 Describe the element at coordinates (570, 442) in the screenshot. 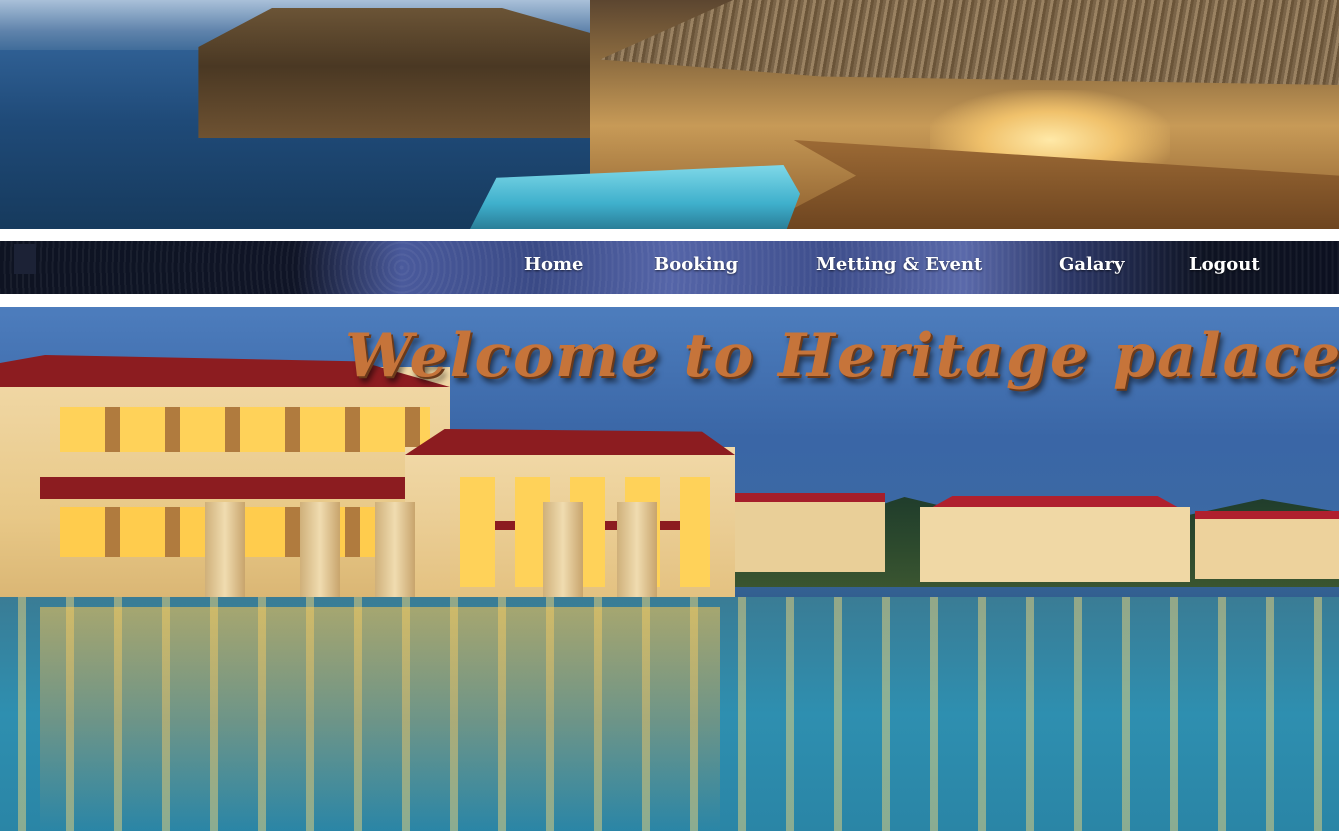

I see `hero-building-2-roof` at that location.